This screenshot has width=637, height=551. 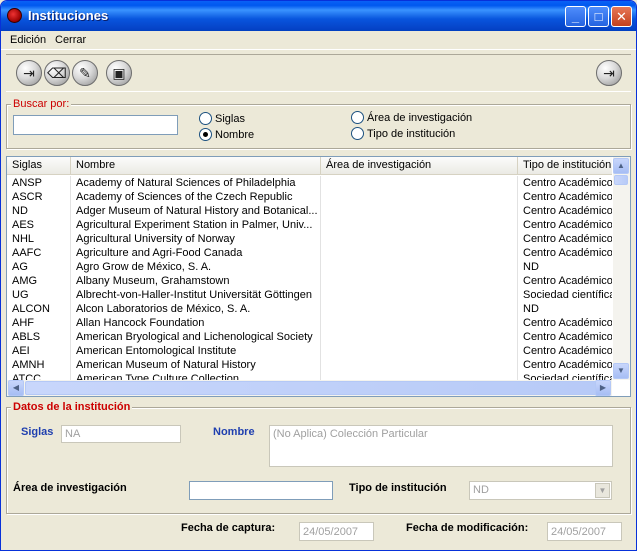 What do you see at coordinates (357, 133) in the screenshot?
I see `radio-tipo` at bounding box center [357, 133].